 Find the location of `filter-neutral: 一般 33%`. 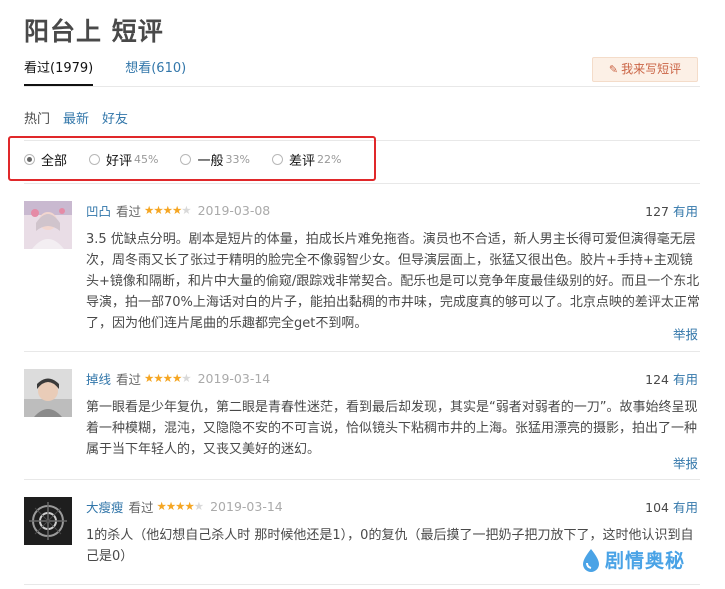

filter-neutral: 一般 33% is located at coordinates (215, 159).